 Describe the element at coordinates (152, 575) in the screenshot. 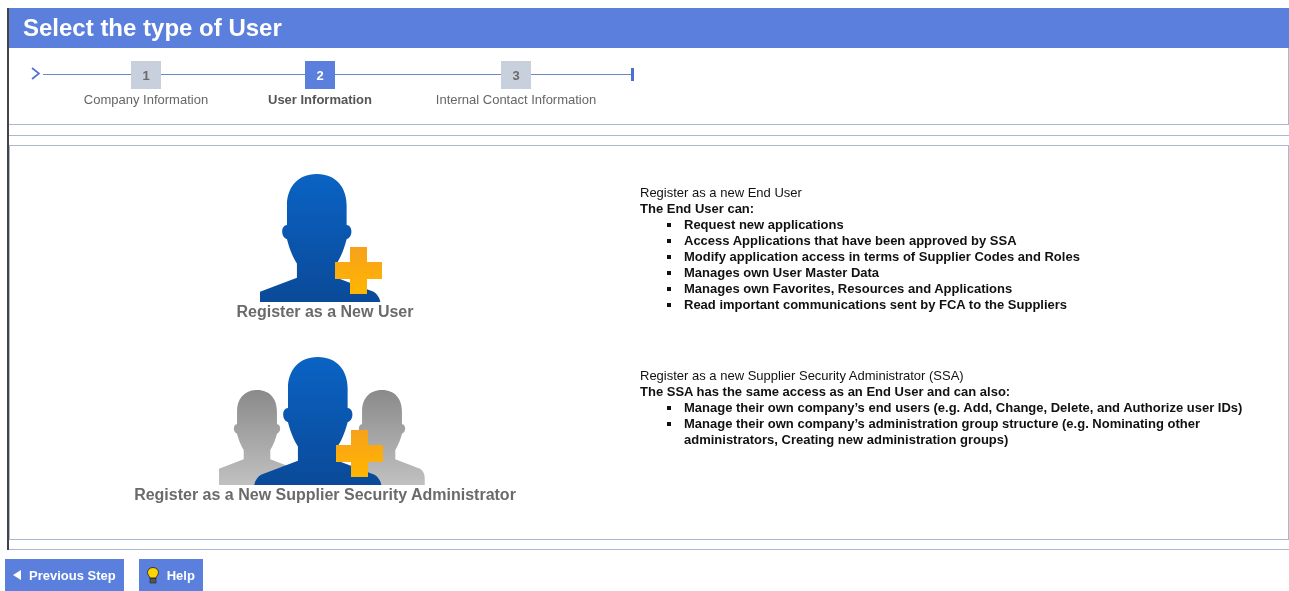

I see `lightbulb-icon` at that location.